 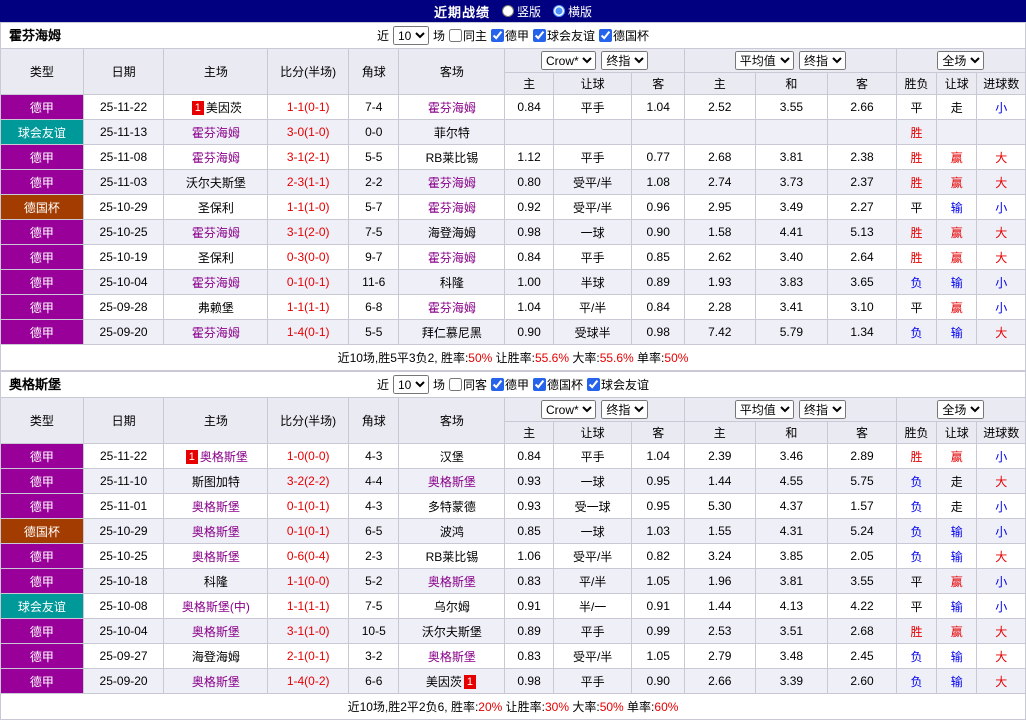 What do you see at coordinates (719, 556) in the screenshot?
I see `avg-home: 3.24` at bounding box center [719, 556].